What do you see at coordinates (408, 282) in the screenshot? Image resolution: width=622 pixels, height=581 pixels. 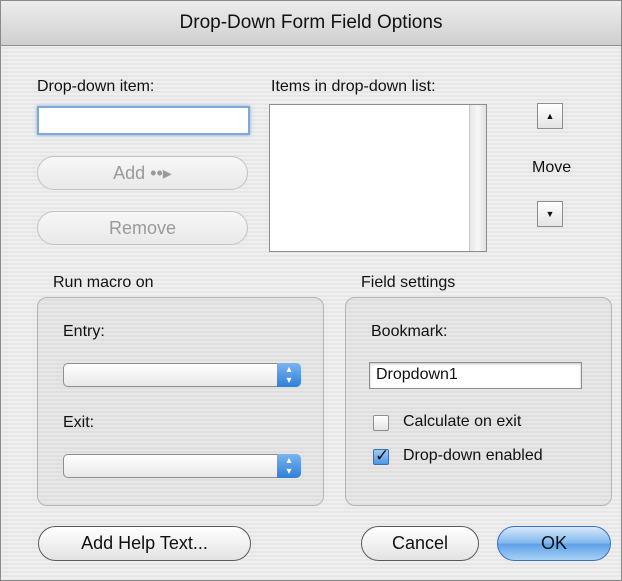 I see `field-settings-title: Field settings` at bounding box center [408, 282].